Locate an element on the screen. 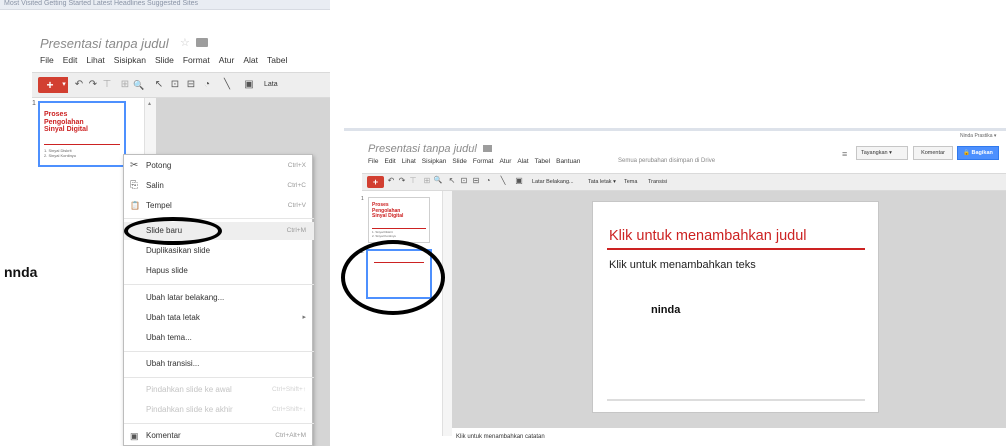  new-slide-dropdown-icon: ▾ is located at coordinates (64, 85).